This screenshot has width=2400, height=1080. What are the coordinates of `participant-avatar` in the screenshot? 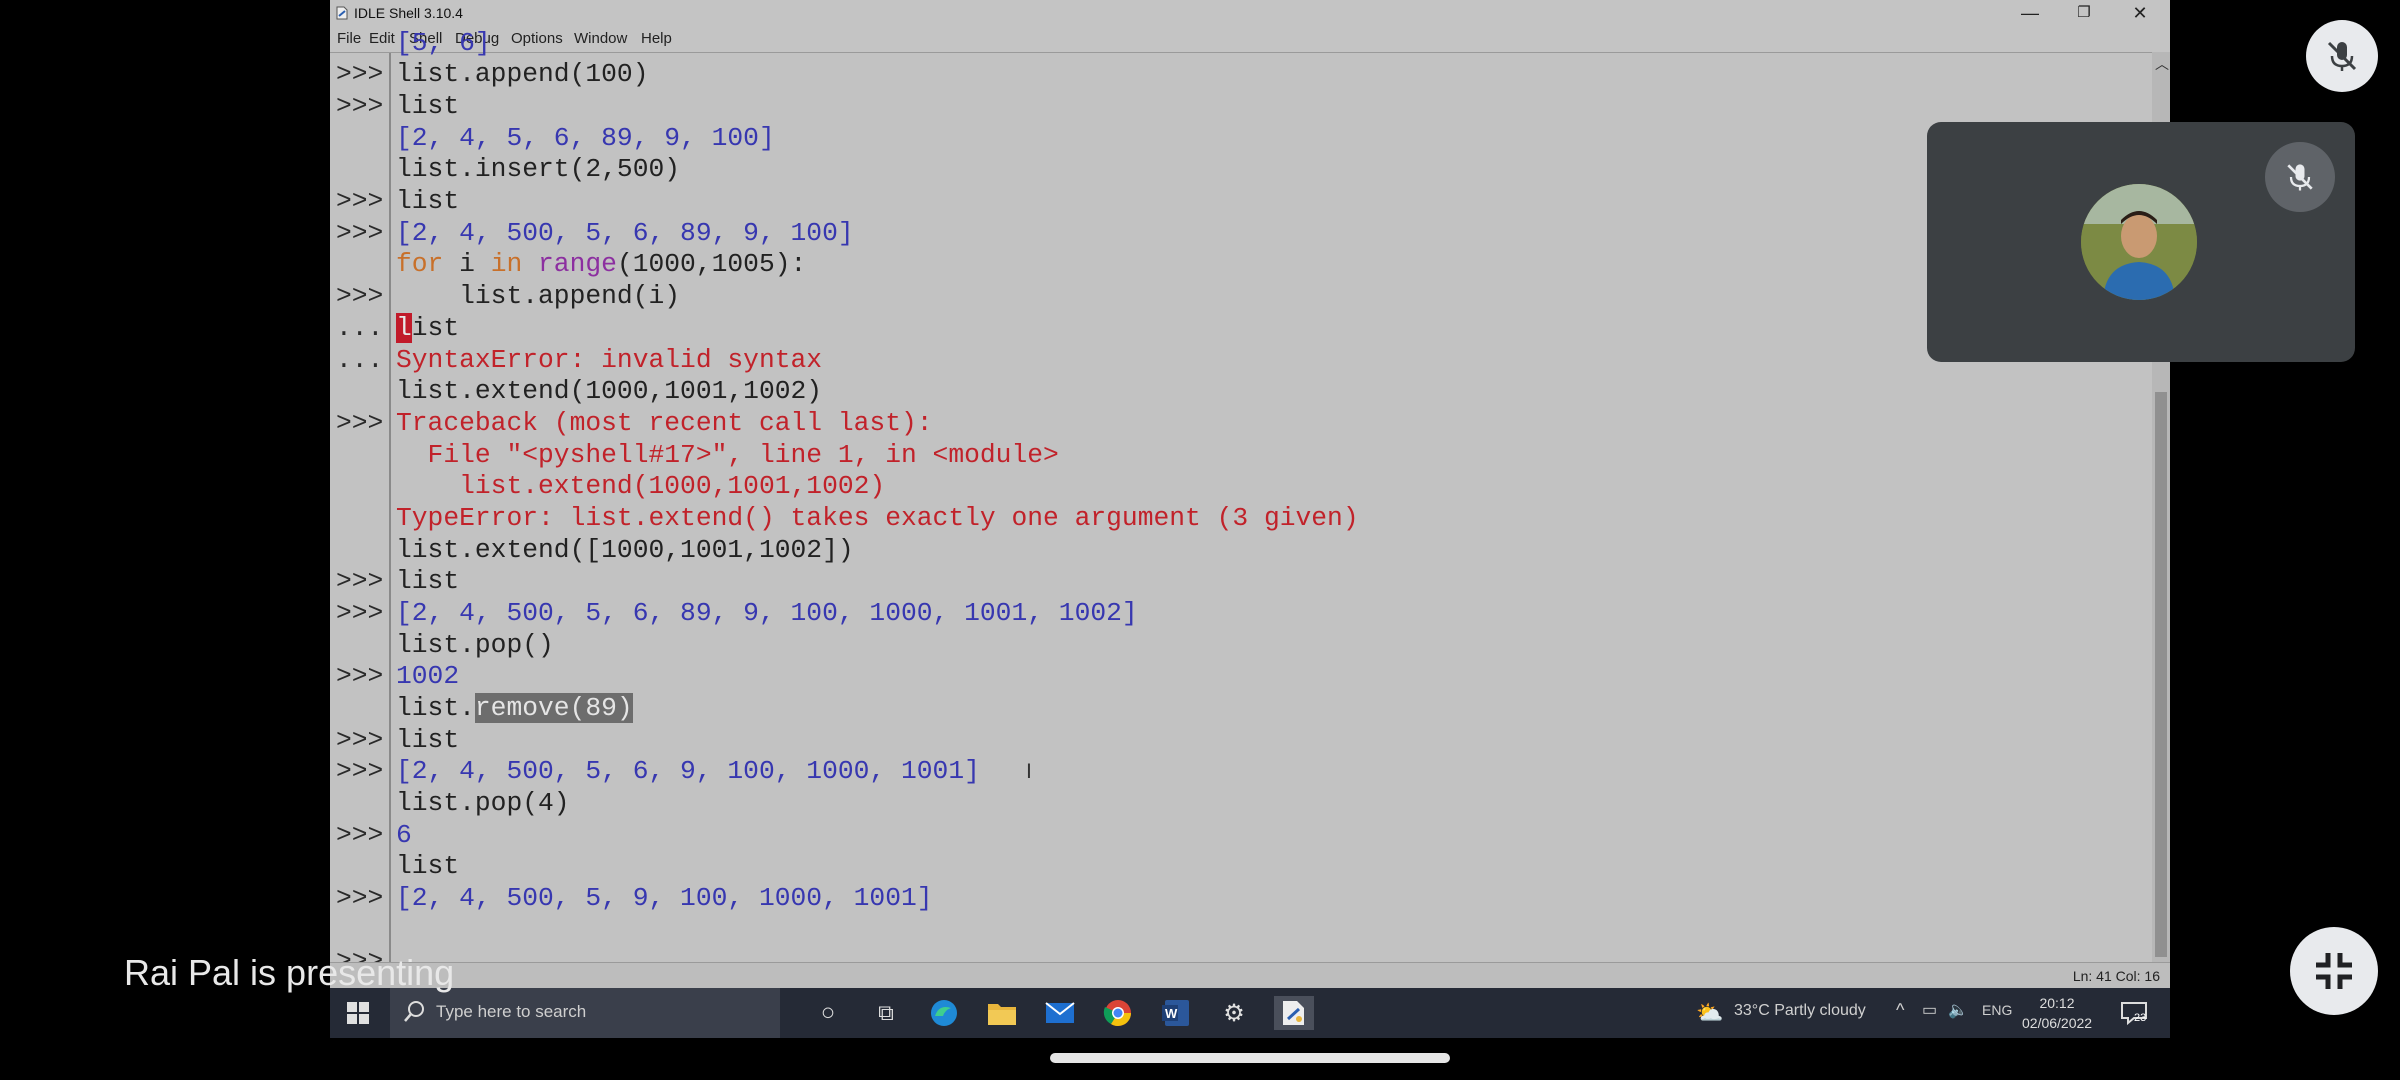 It's located at (2139, 242).